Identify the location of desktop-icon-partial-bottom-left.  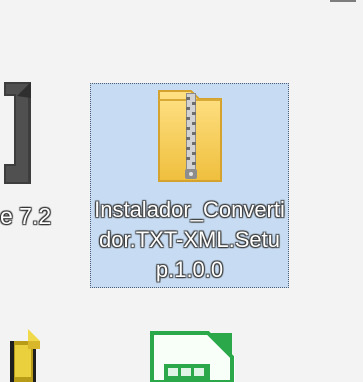
(26, 354).